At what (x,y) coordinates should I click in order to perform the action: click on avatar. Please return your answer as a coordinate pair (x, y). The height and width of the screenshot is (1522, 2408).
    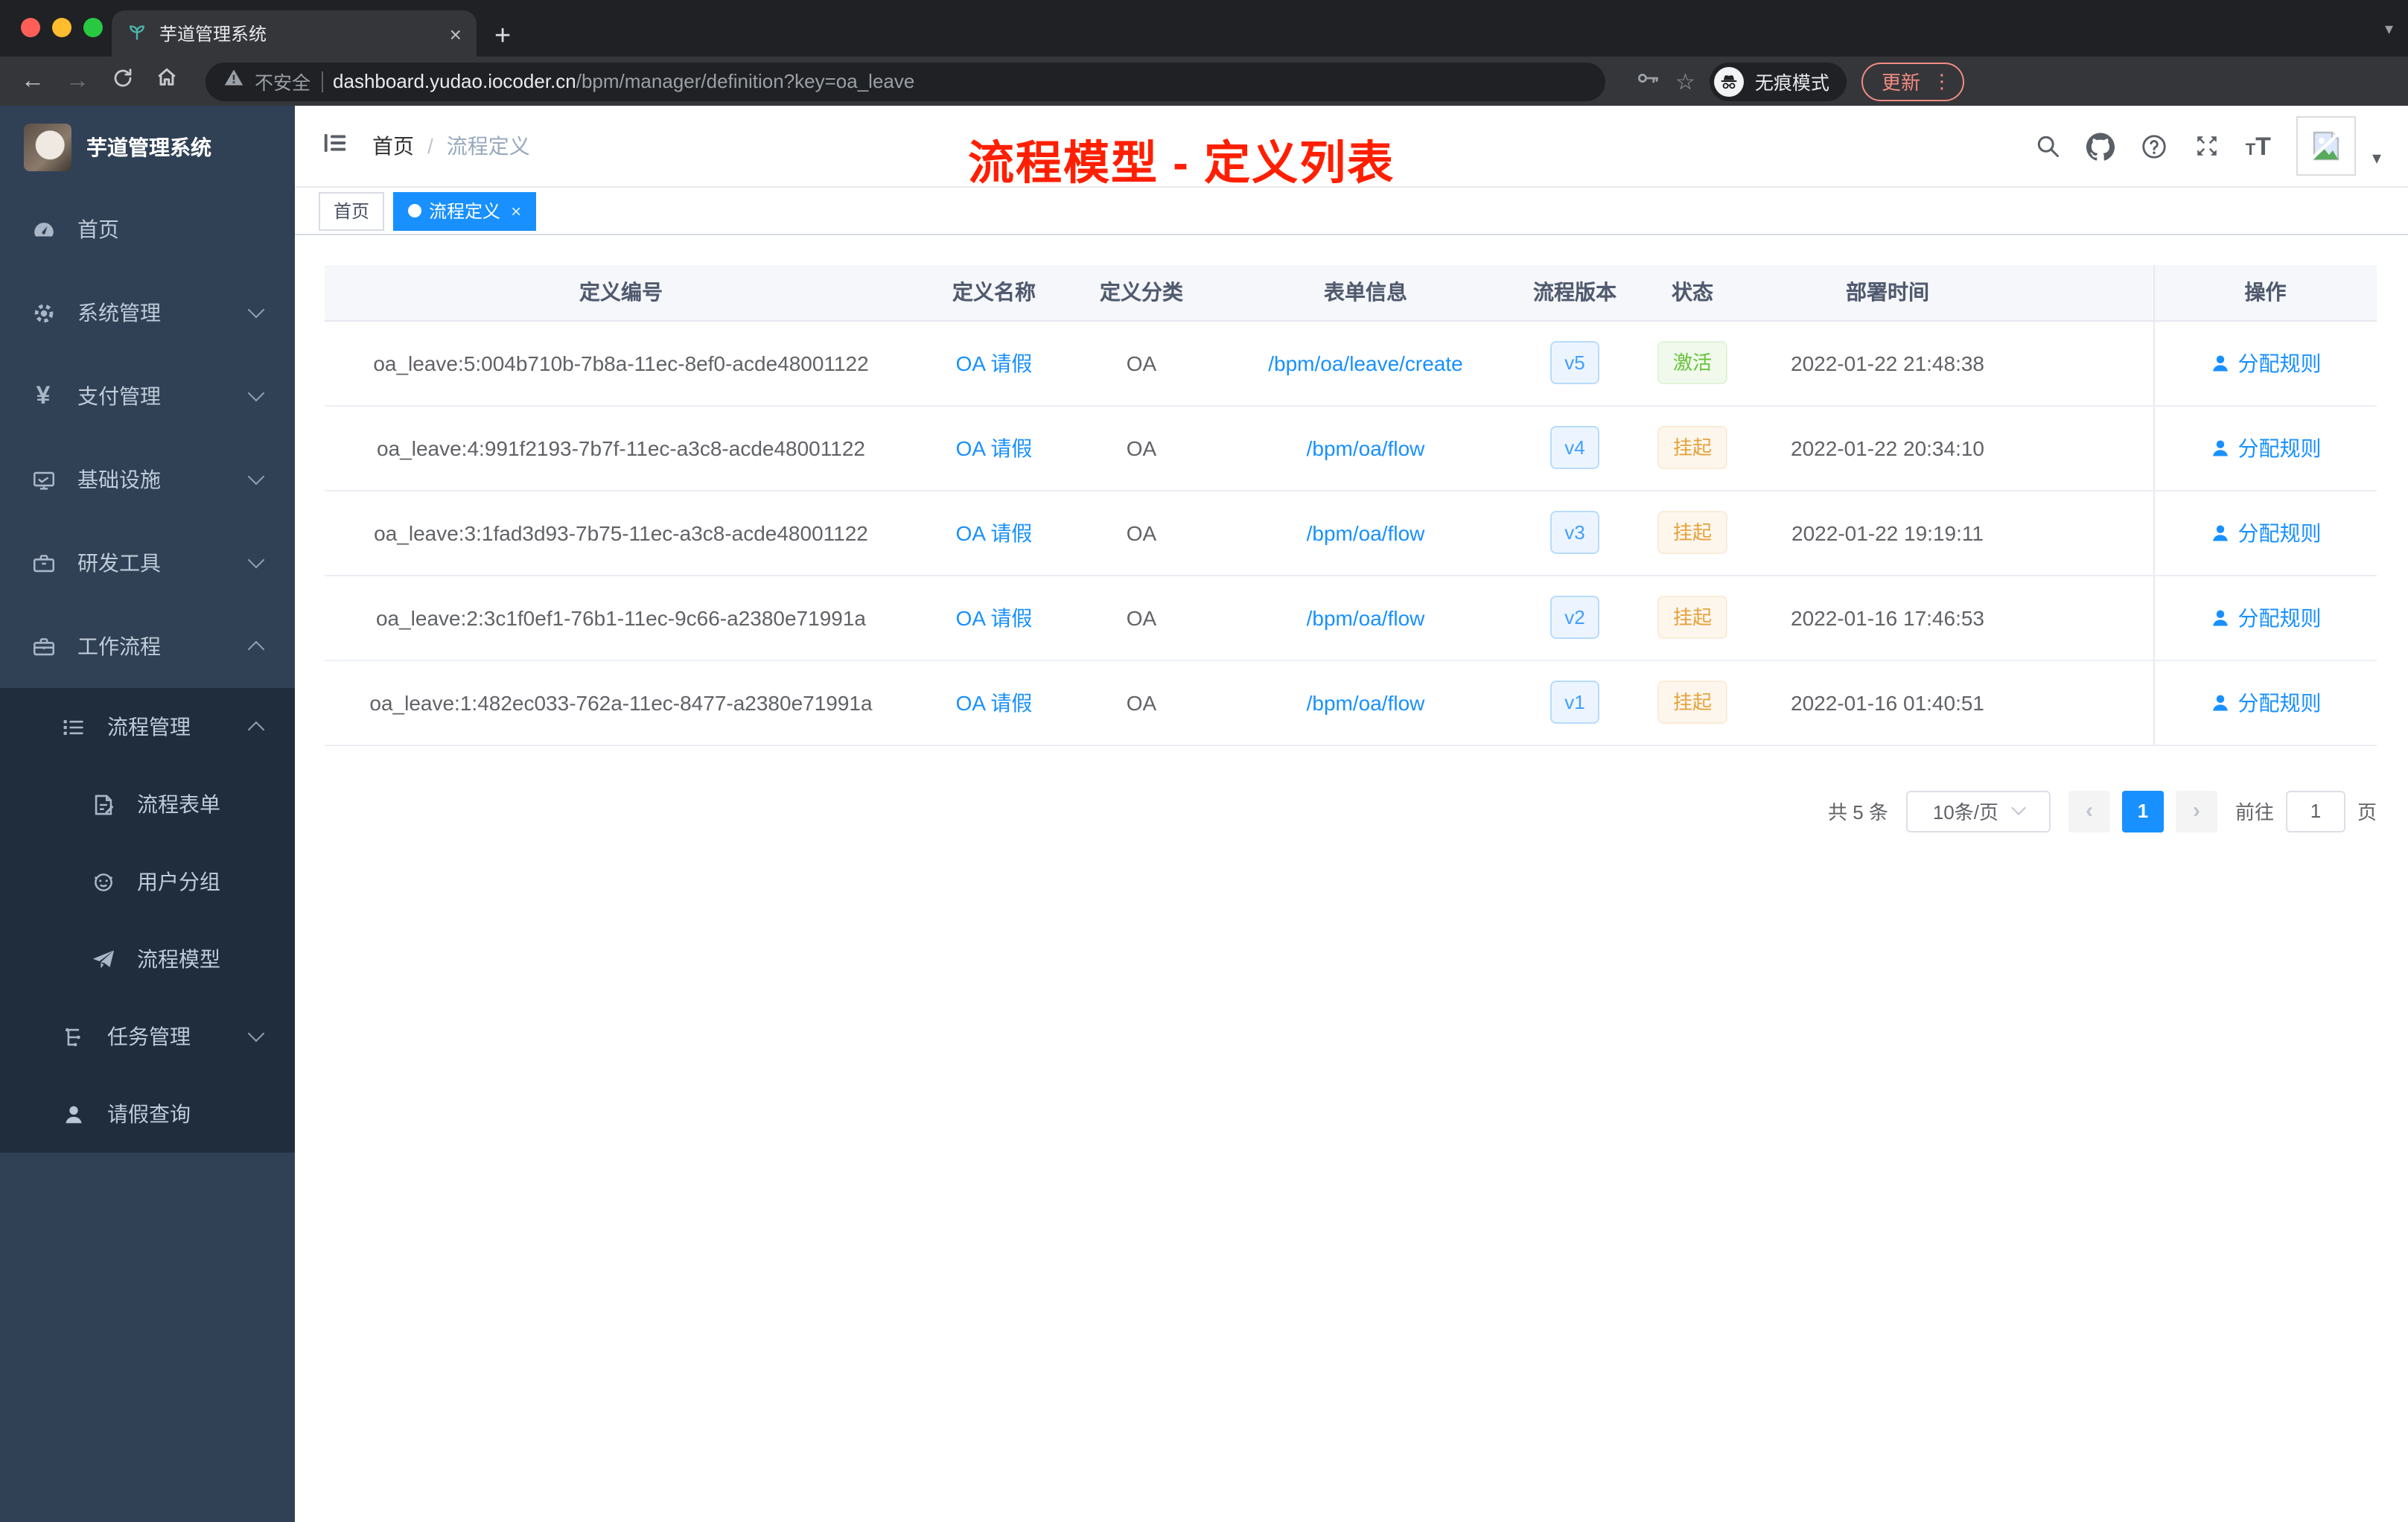
    Looking at the image, I should click on (2326, 146).